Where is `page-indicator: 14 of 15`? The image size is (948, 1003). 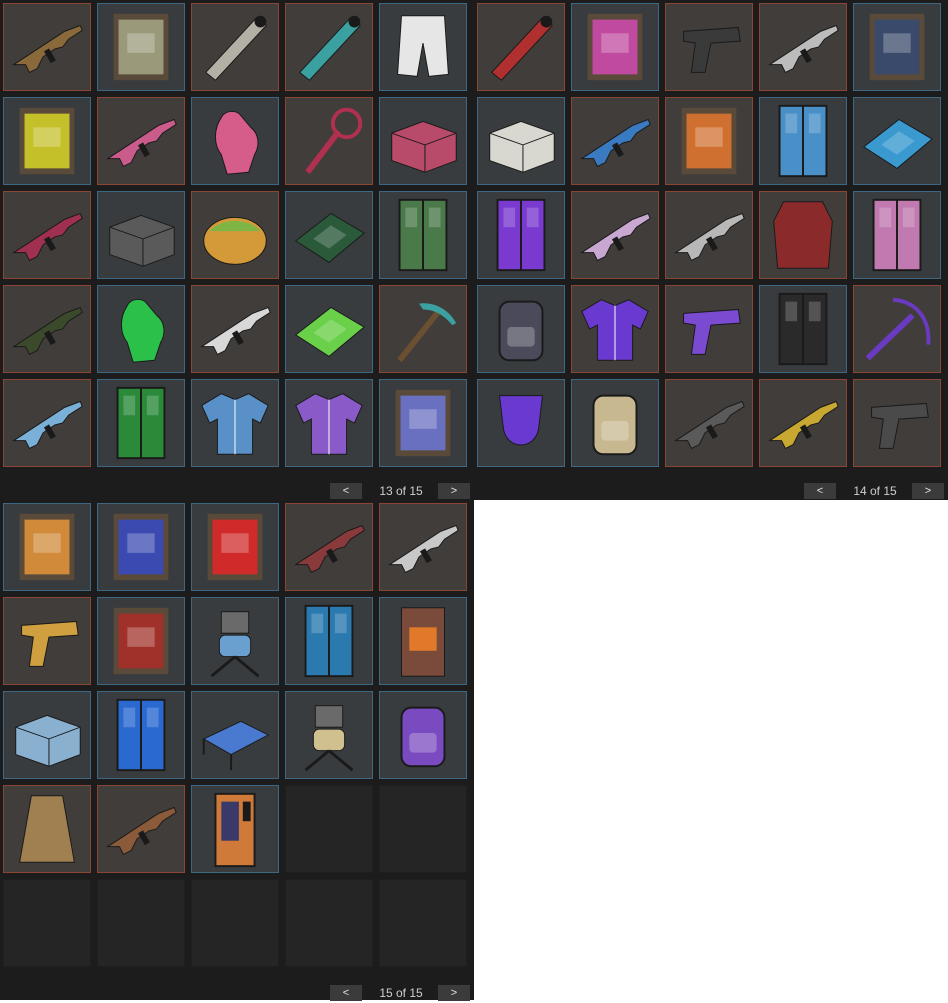
page-indicator: 14 of 15 is located at coordinates (875, 491).